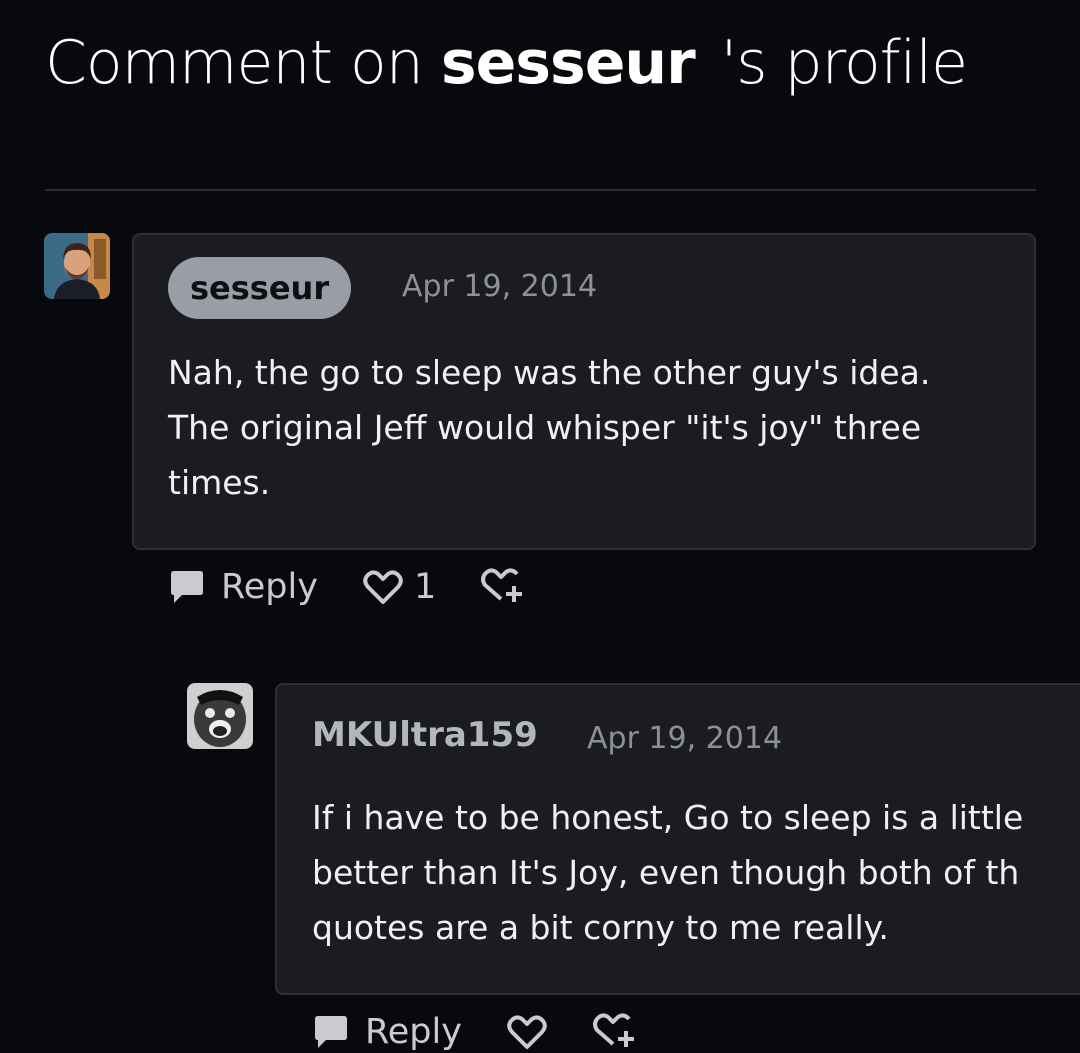  Describe the element at coordinates (234, 63) in the screenshot. I see `title-prefix: Comment on` at that location.